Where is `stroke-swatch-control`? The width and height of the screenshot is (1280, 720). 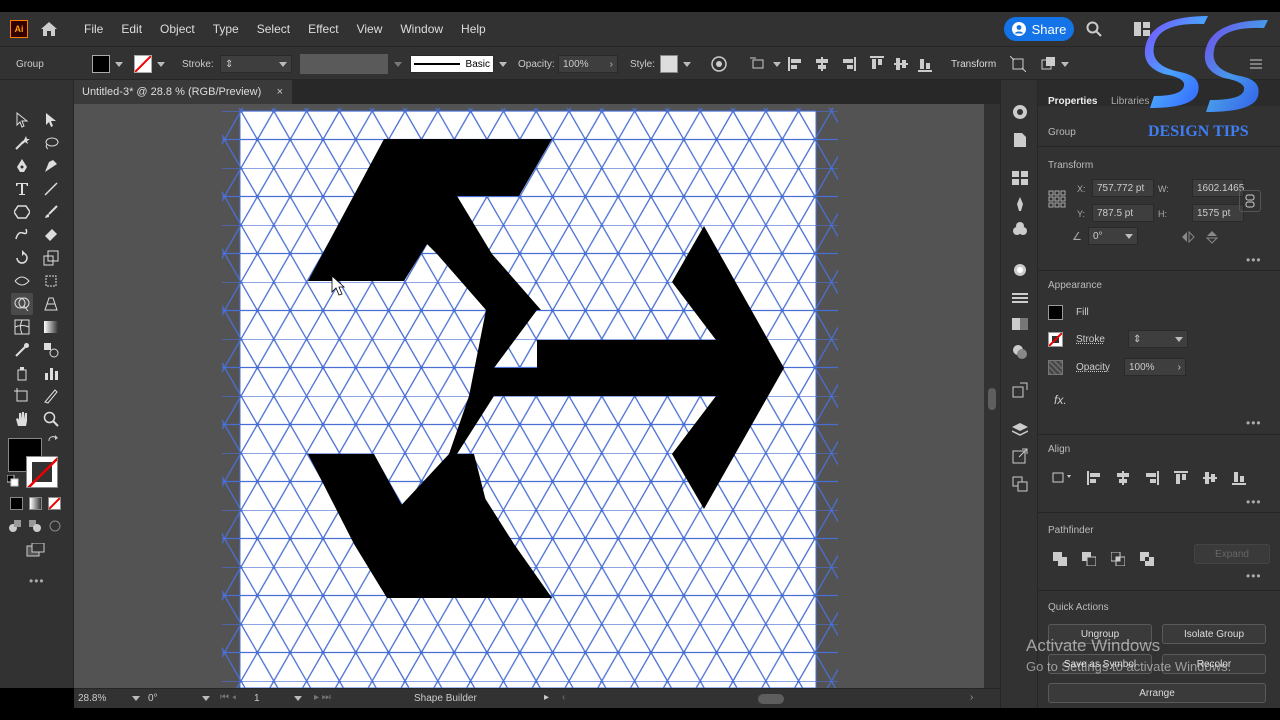
stroke-swatch-control is located at coordinates (149, 64).